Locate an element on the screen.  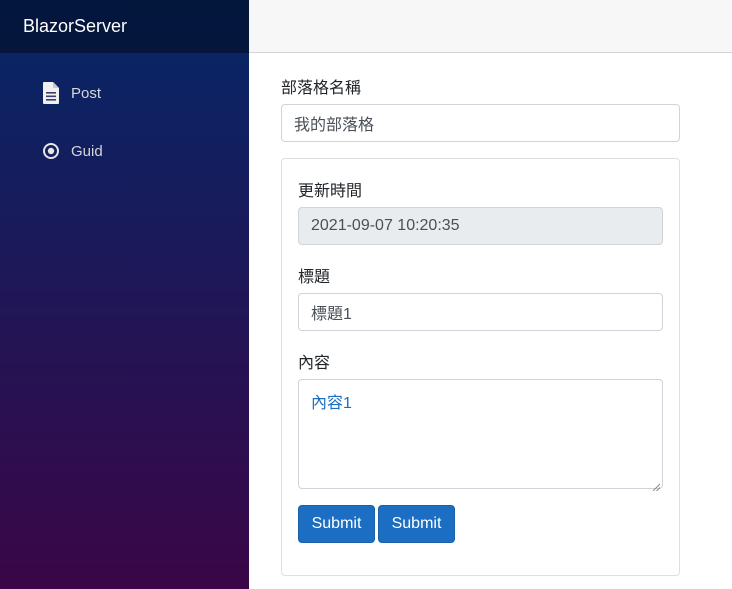
brand-bar: BlazorServer is located at coordinates (124, 26).